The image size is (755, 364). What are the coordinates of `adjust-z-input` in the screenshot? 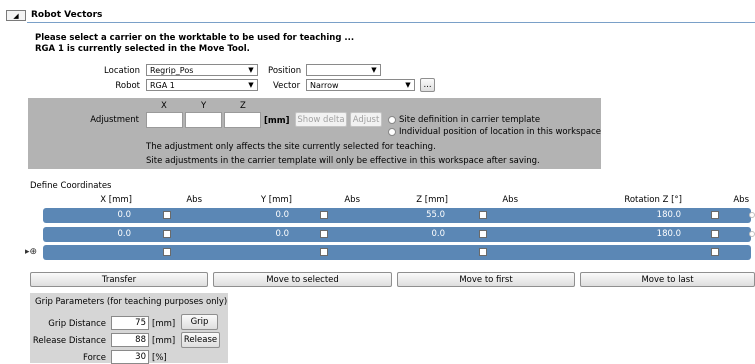 It's located at (242, 120).